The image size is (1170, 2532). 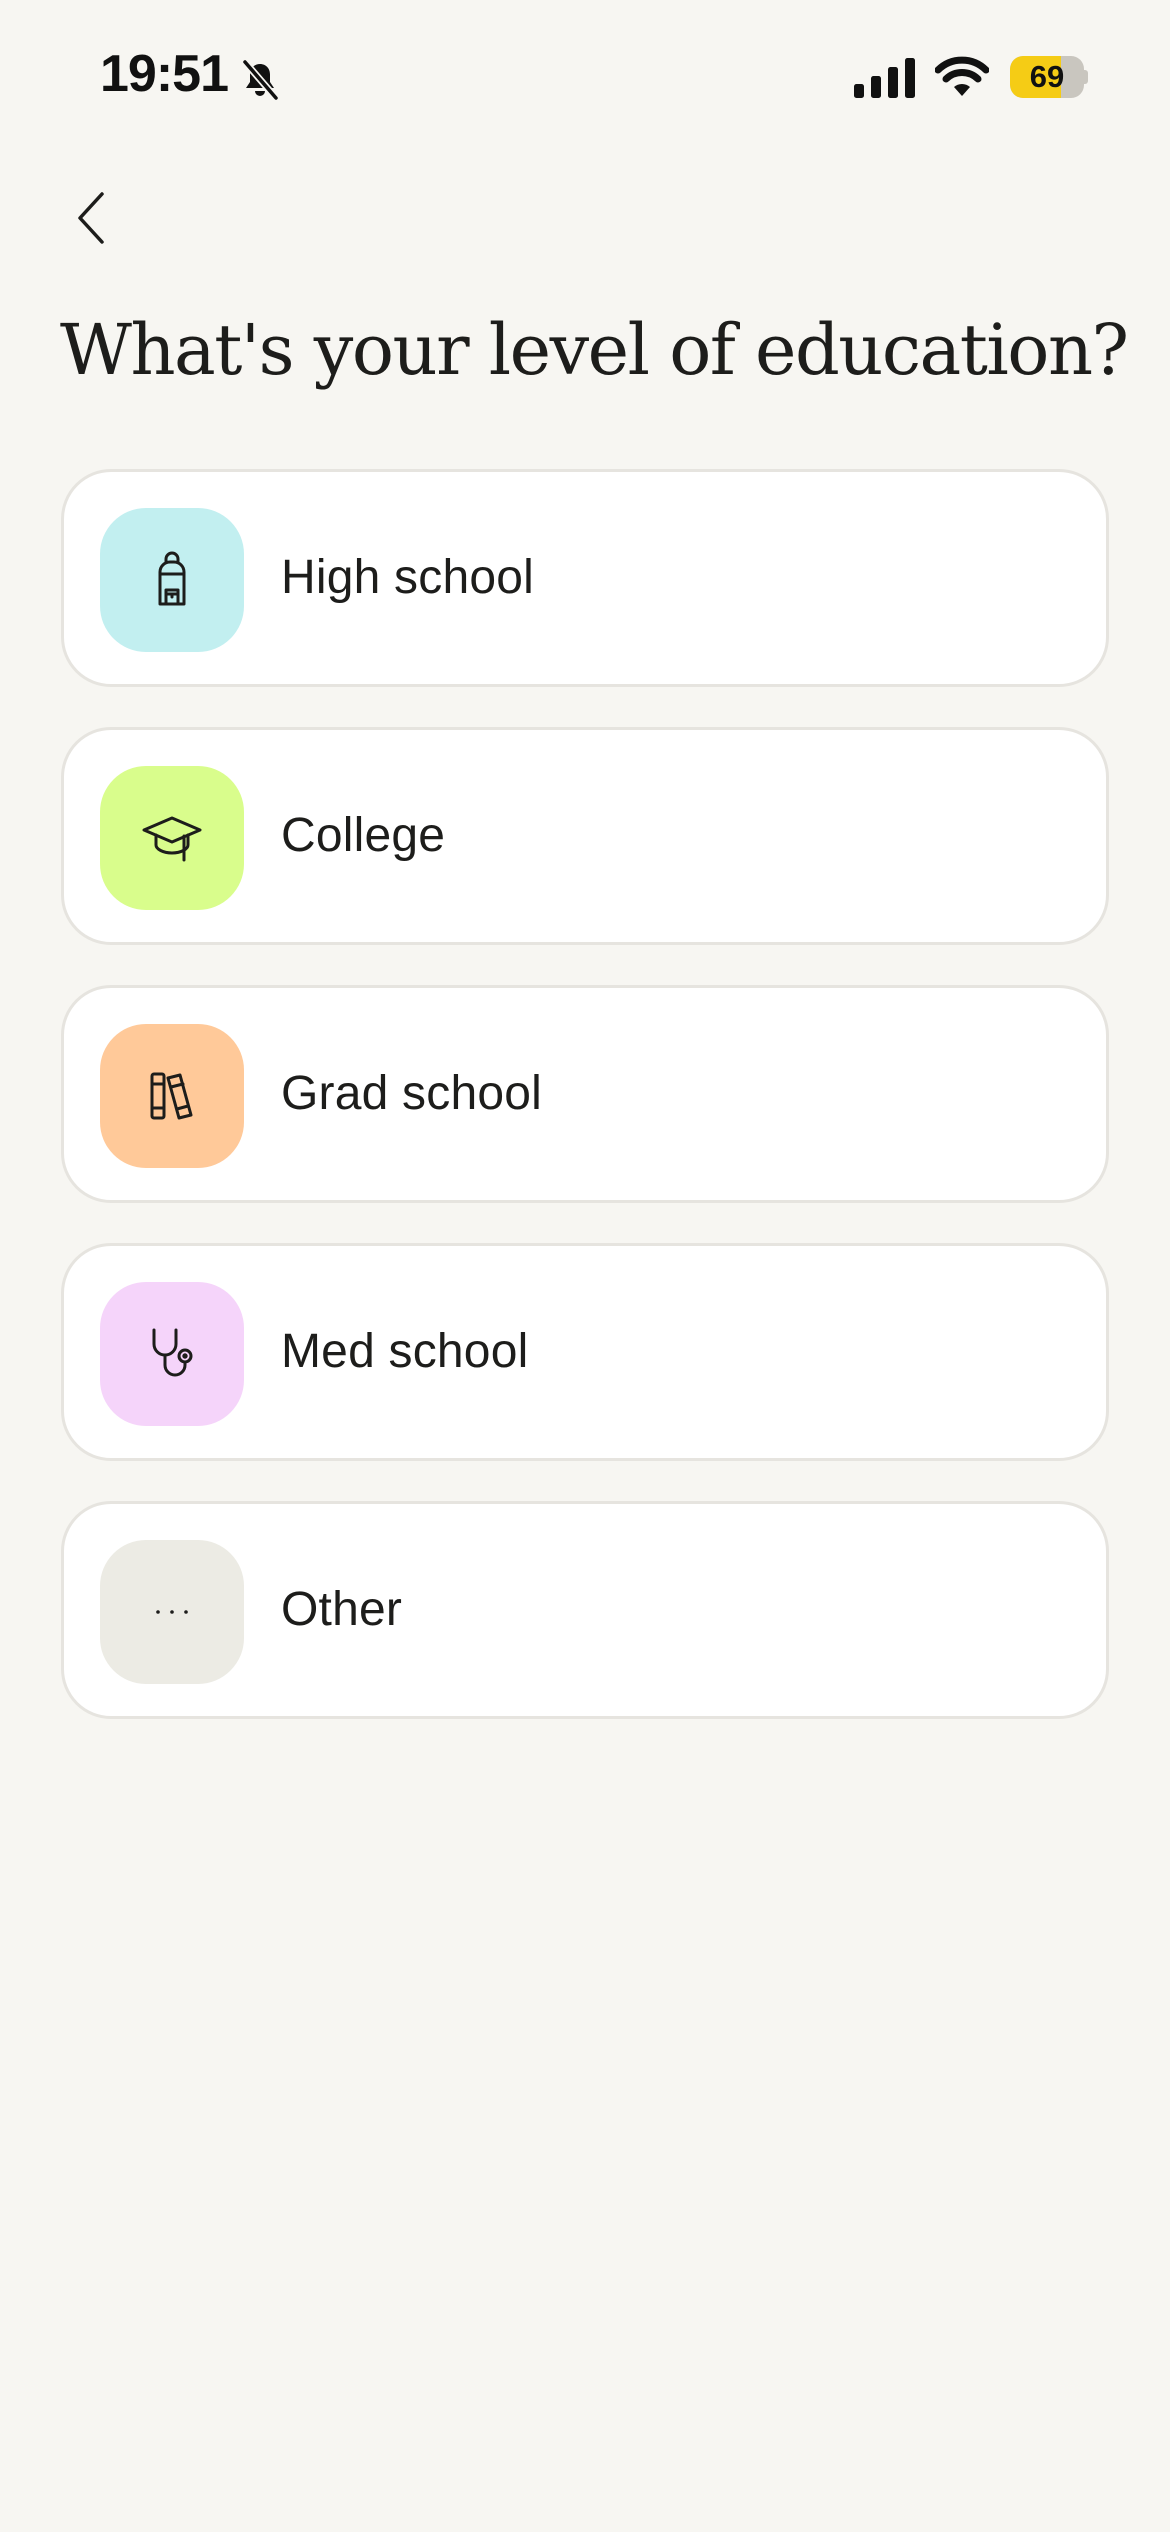 I want to click on option-high-school: High school, so click(x=585, y=578).